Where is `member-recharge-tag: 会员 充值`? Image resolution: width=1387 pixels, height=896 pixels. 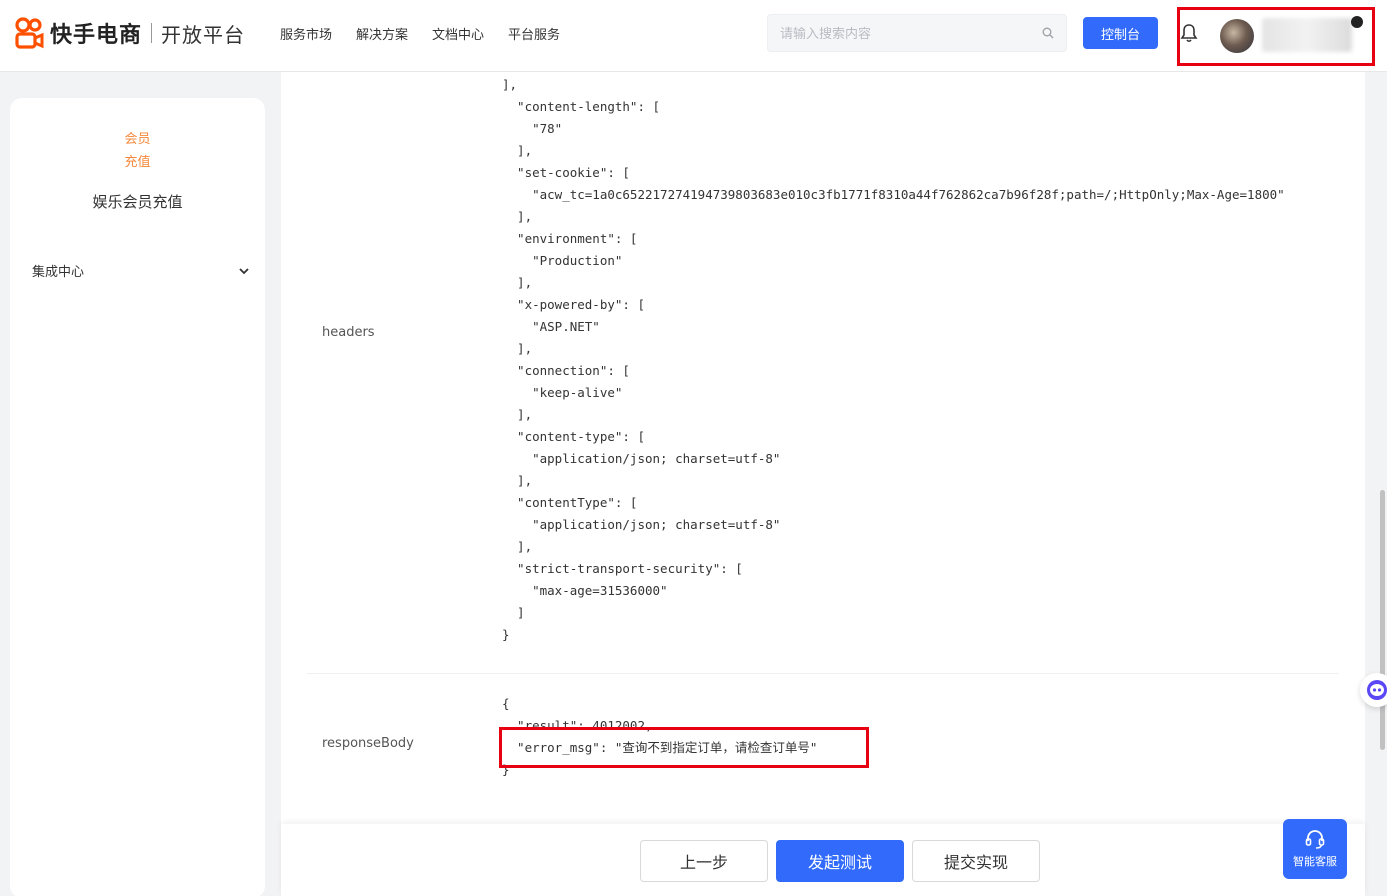 member-recharge-tag: 会员 充值 is located at coordinates (137, 151).